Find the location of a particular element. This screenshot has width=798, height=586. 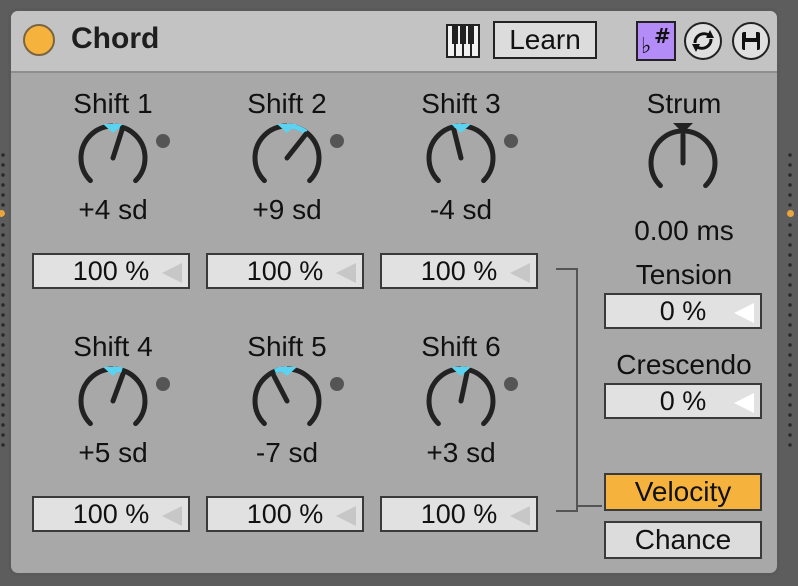

shift-5-amount-field: 100 % is located at coordinates (285, 514).